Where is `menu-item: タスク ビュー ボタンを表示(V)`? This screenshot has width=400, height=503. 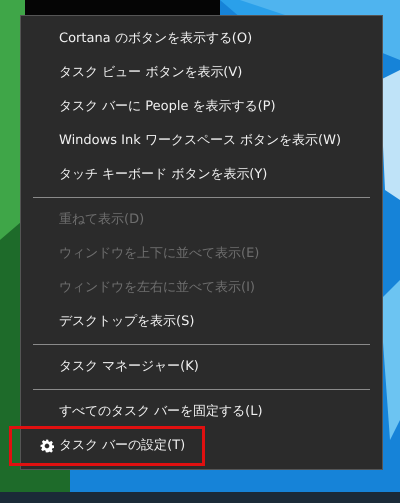
menu-item: タスク ビュー ボタンを表示(V) is located at coordinates (201, 73).